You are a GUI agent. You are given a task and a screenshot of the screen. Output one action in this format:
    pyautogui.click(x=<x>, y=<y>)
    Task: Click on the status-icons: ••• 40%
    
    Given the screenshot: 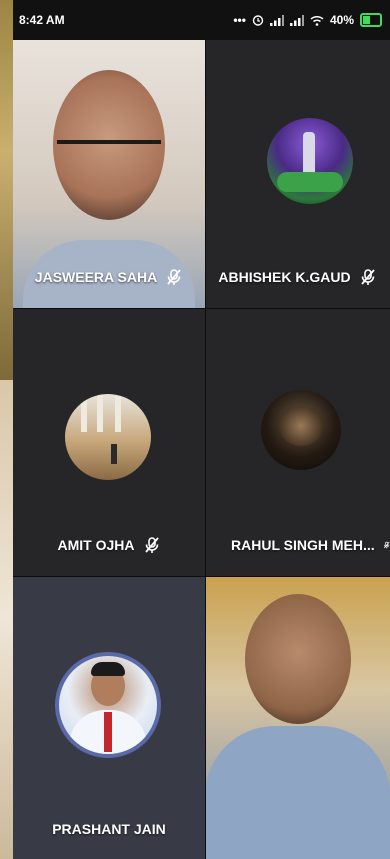 What is the action you would take?
    pyautogui.click(x=307, y=20)
    